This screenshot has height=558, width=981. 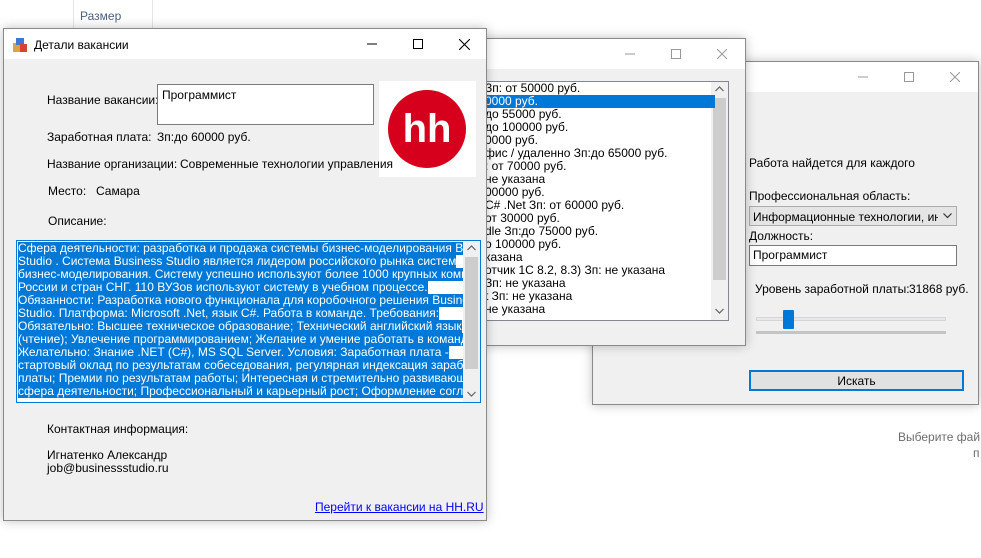 I want to click on professional-area-combobox: Информационные технологии, интер, so click(x=853, y=216).